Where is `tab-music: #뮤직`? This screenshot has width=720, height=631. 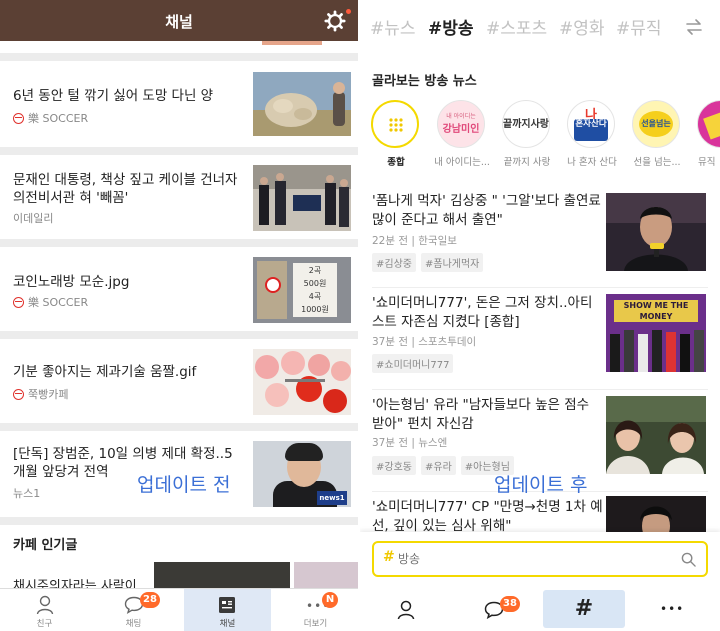 tab-music: #뮤직 is located at coordinates (639, 26).